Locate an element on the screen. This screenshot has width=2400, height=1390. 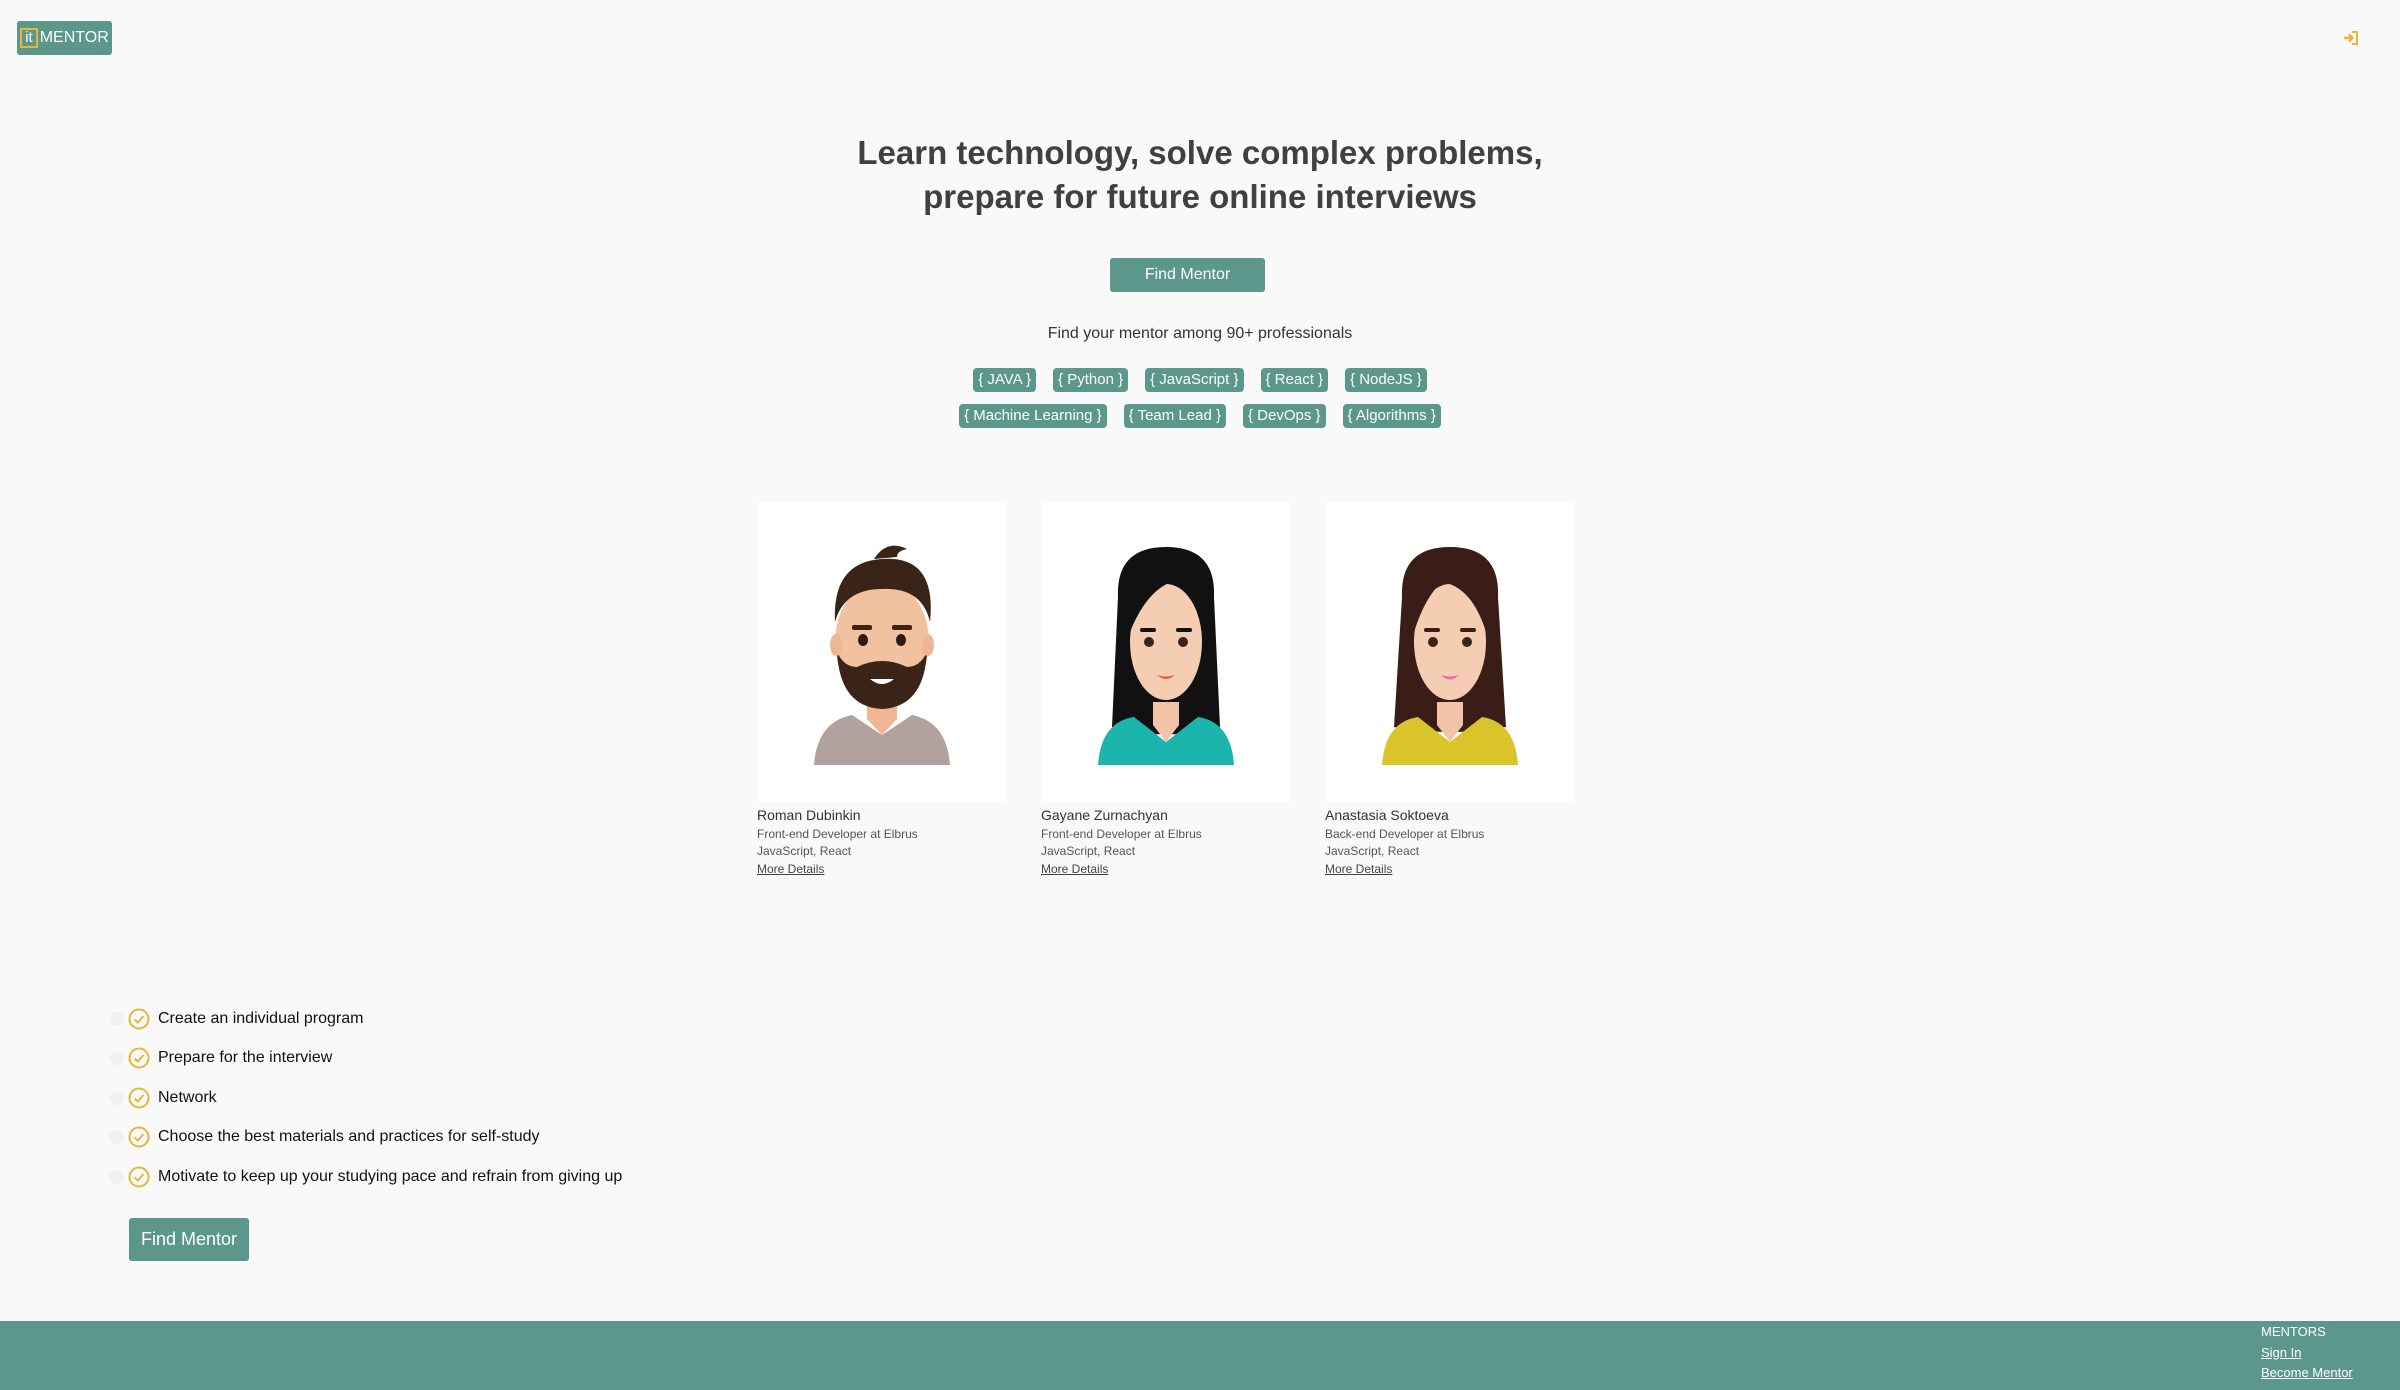
mentor-name: Anastasia Soktoeva is located at coordinates (1387, 815).